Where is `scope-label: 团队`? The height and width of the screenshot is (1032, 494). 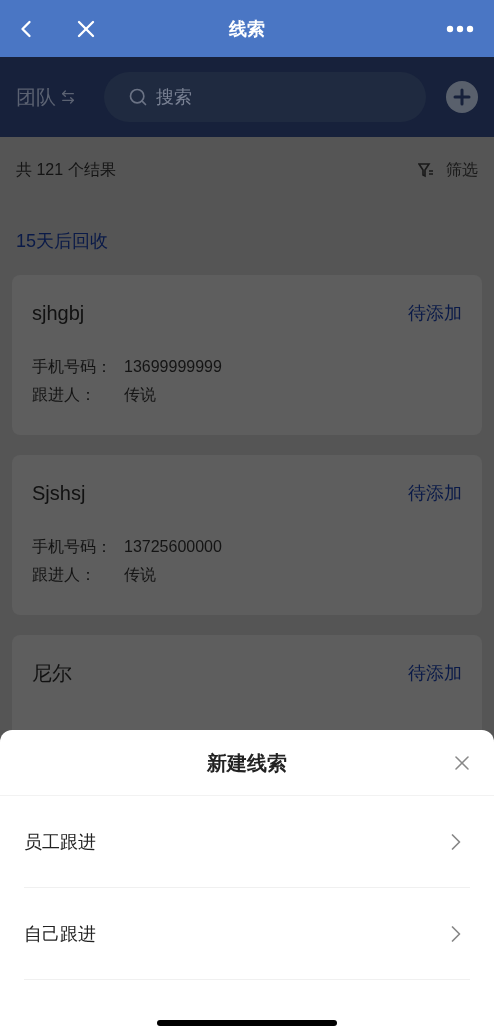 scope-label: 团队 is located at coordinates (36, 97).